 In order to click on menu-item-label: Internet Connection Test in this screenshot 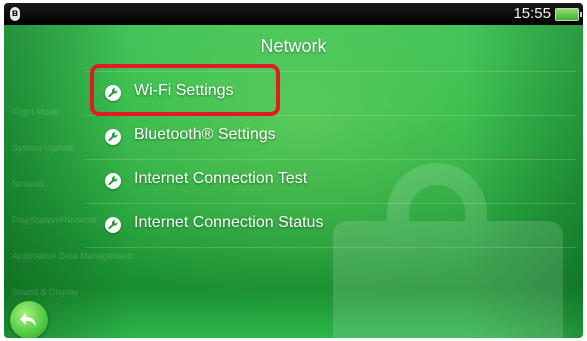, I will do `click(221, 178)`.